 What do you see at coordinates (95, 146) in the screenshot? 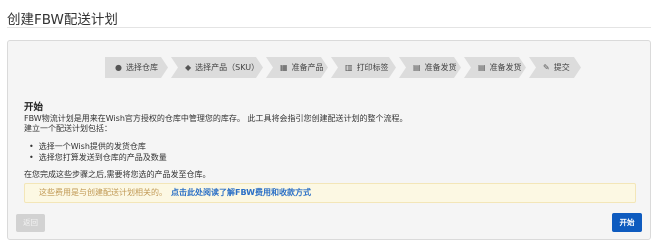
I see `list-item: 选择一个Wish提供的发货仓库` at bounding box center [95, 146].